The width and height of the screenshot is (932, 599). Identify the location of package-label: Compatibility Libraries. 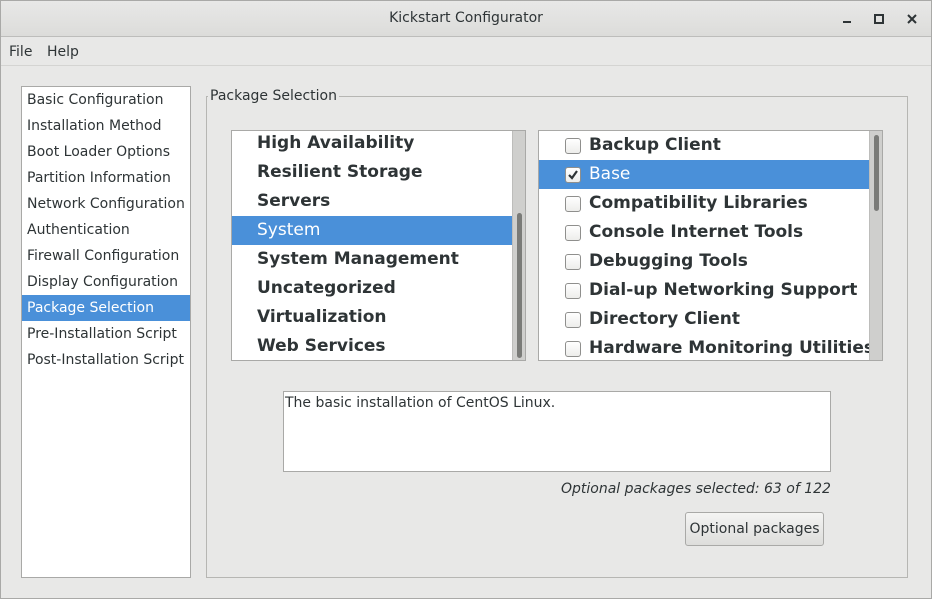
(698, 203).